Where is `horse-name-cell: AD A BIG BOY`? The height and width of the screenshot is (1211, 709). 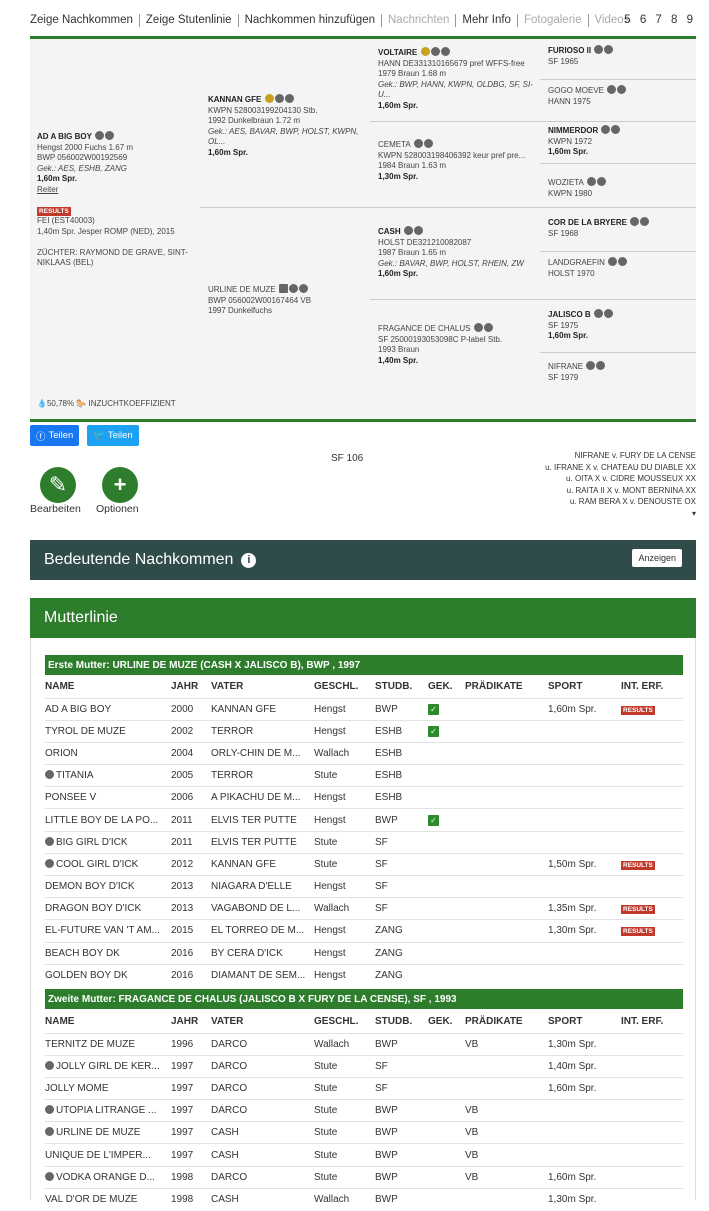
horse-name-cell: AD A BIG BOY is located at coordinates (108, 709).